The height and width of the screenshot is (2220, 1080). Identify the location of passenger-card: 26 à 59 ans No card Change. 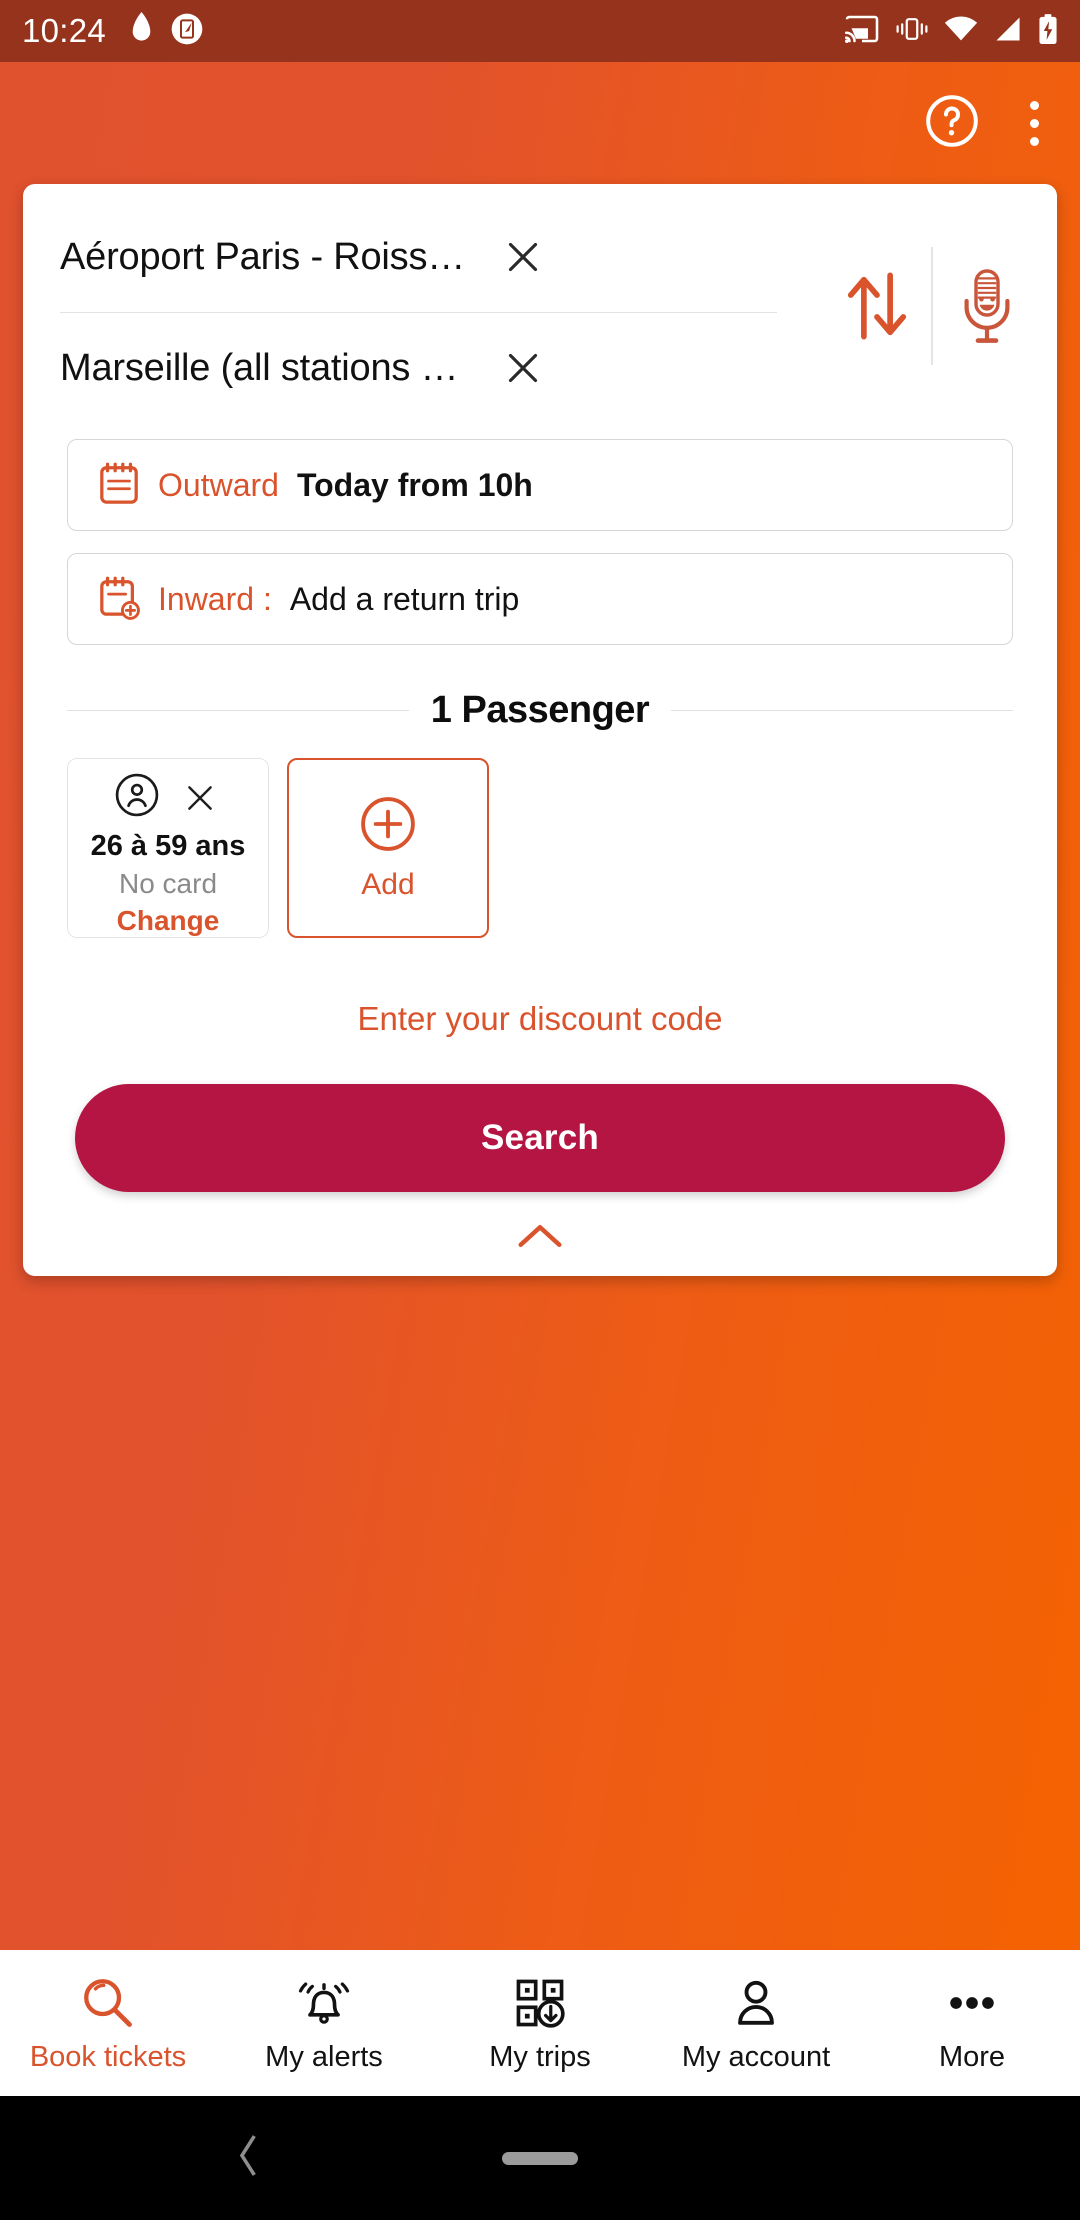
(168, 848).